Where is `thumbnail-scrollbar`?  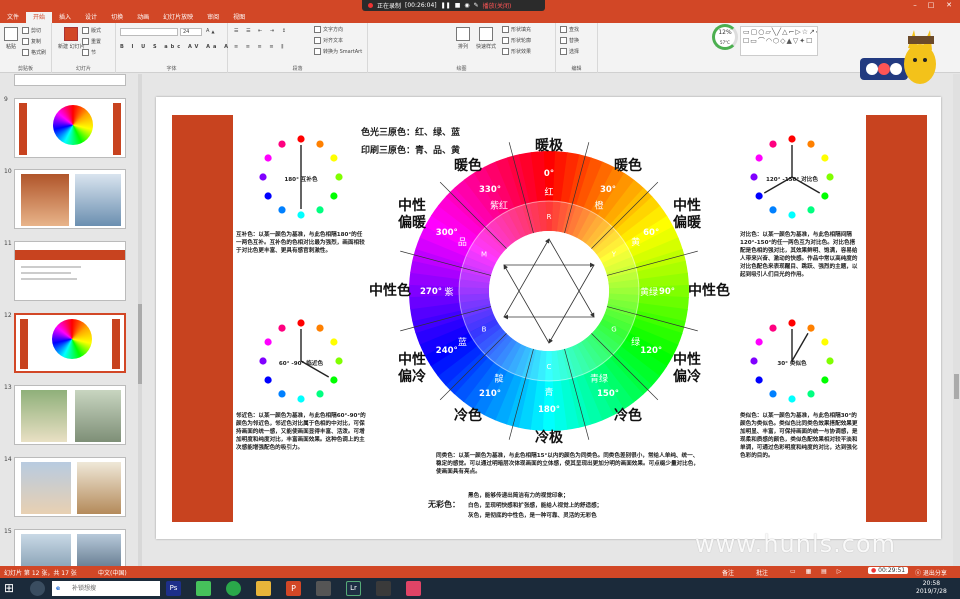
thumbnail-scrollbar is located at coordinates (140, 320).